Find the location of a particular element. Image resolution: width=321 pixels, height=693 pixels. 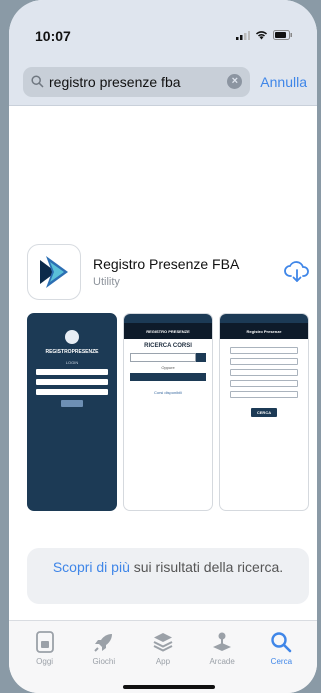

app-result: Registro Presenze FBA Utility is located at coordinates (169, 272).